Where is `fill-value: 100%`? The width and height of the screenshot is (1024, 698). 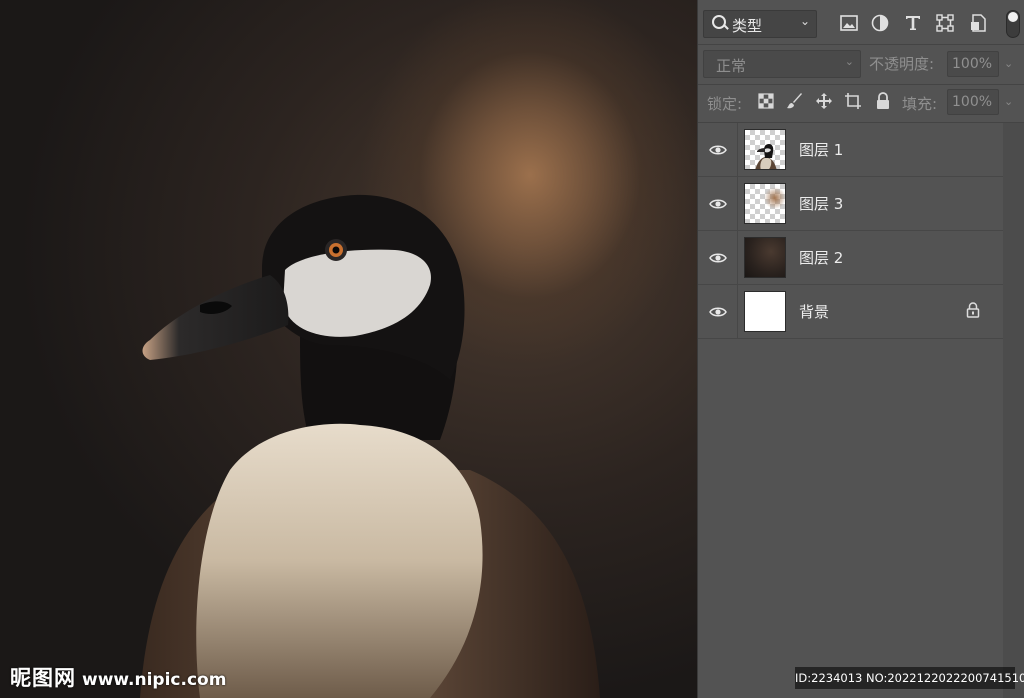 fill-value: 100% is located at coordinates (972, 102).